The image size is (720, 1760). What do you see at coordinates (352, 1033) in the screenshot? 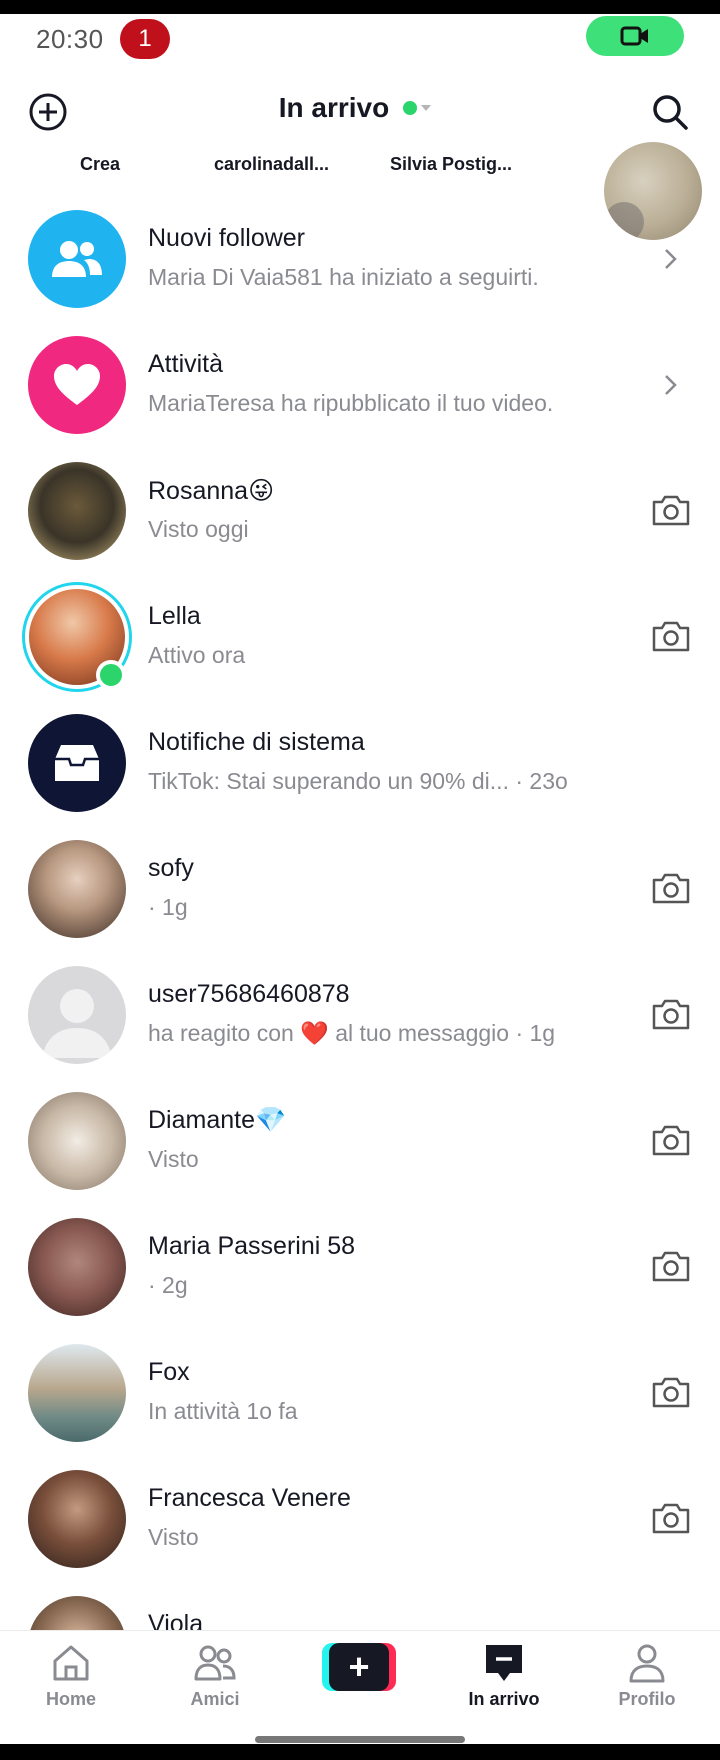
I see `row-subtitle: ha reagito con ❤️ al tuo messaggio · 1g` at bounding box center [352, 1033].